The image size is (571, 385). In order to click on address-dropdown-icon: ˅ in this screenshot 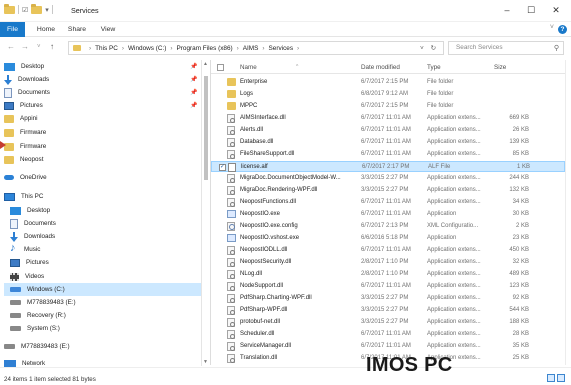, I will do `click(422, 48)`.